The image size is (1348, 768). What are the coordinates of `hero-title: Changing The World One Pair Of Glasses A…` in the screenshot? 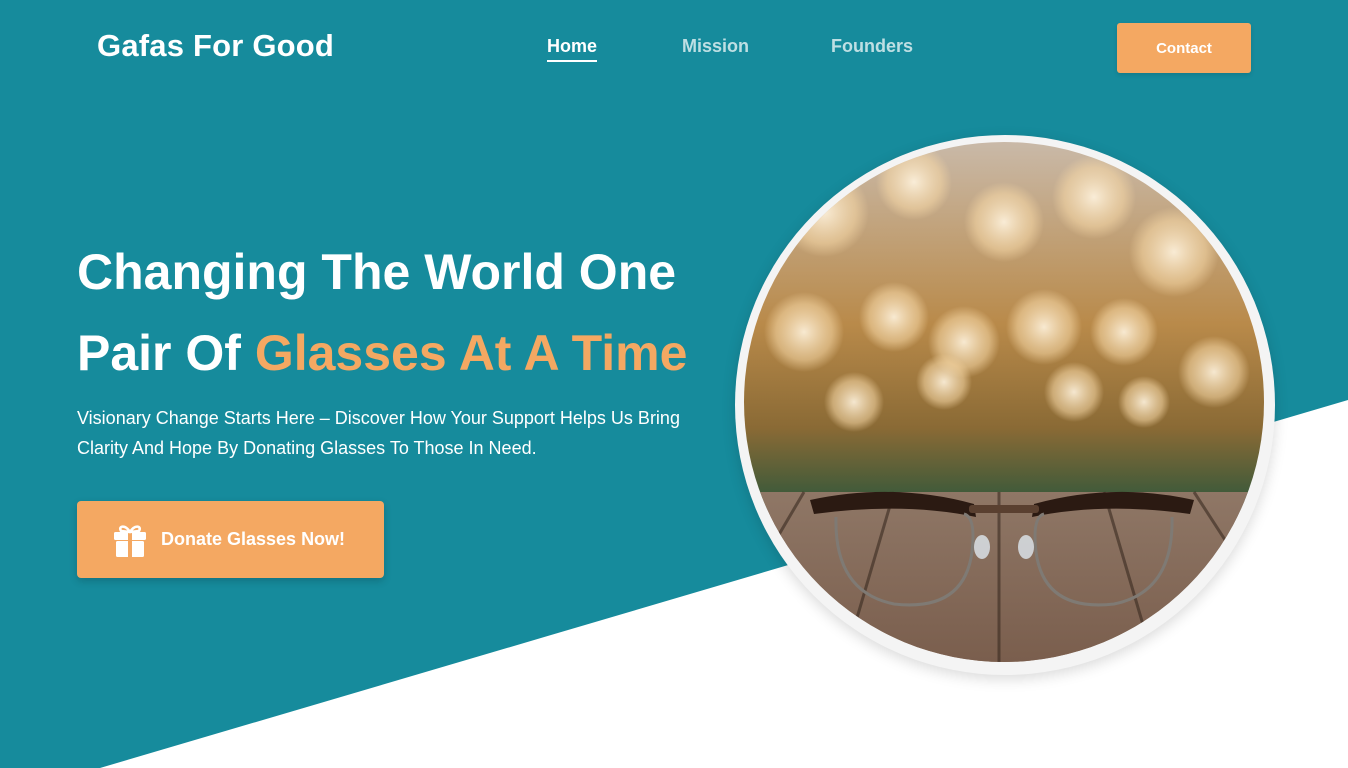 It's located at (382, 313).